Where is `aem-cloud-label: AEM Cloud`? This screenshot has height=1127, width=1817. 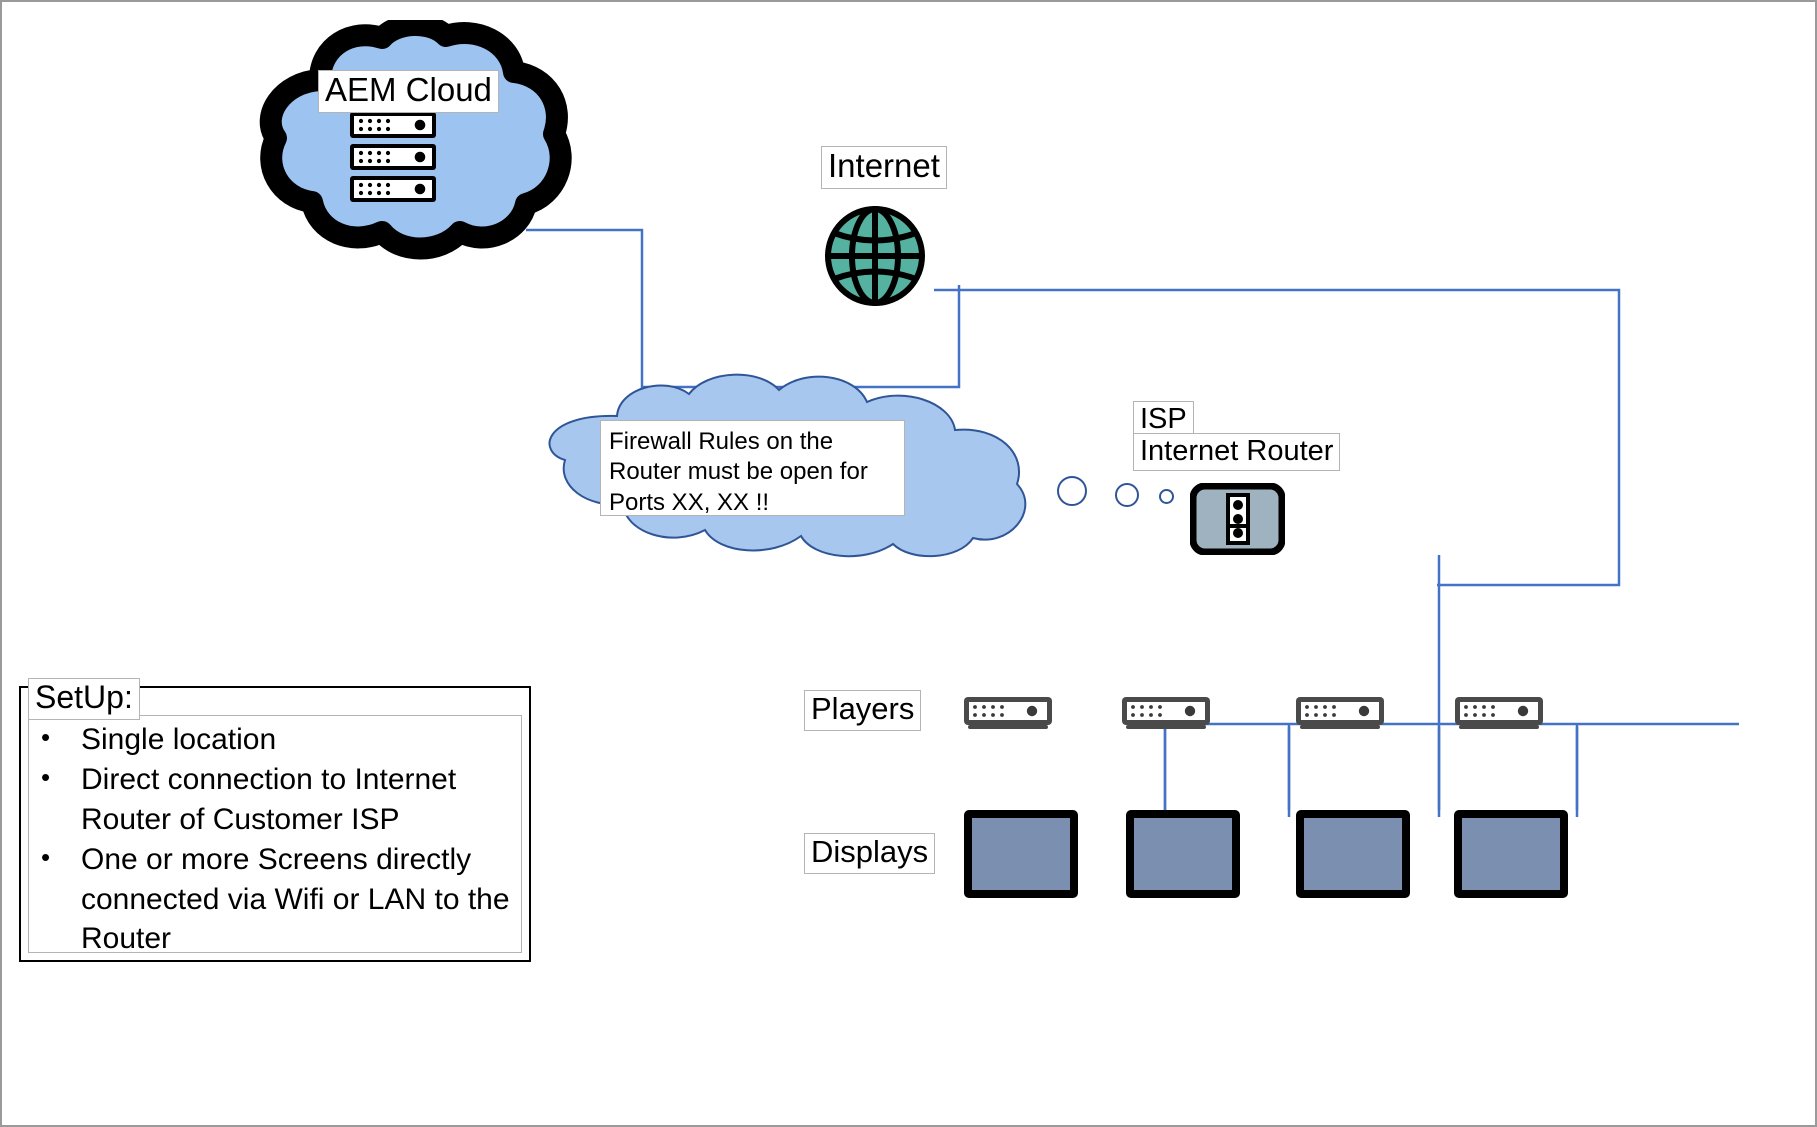
aem-cloud-label: AEM Cloud is located at coordinates (408, 91).